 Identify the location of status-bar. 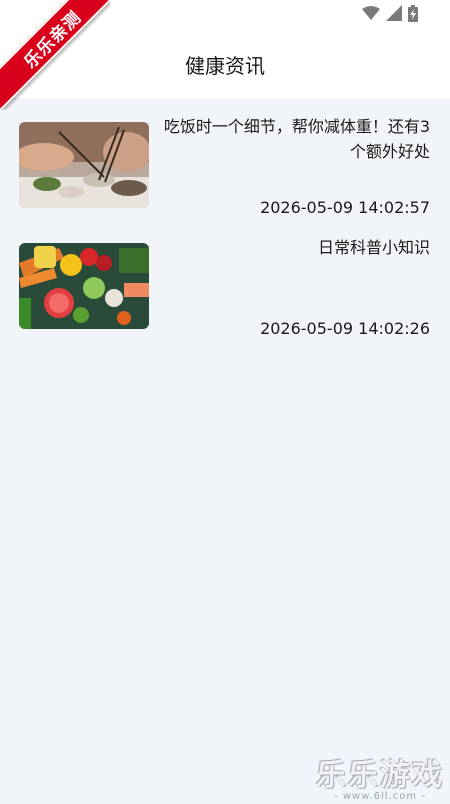
(390, 13).